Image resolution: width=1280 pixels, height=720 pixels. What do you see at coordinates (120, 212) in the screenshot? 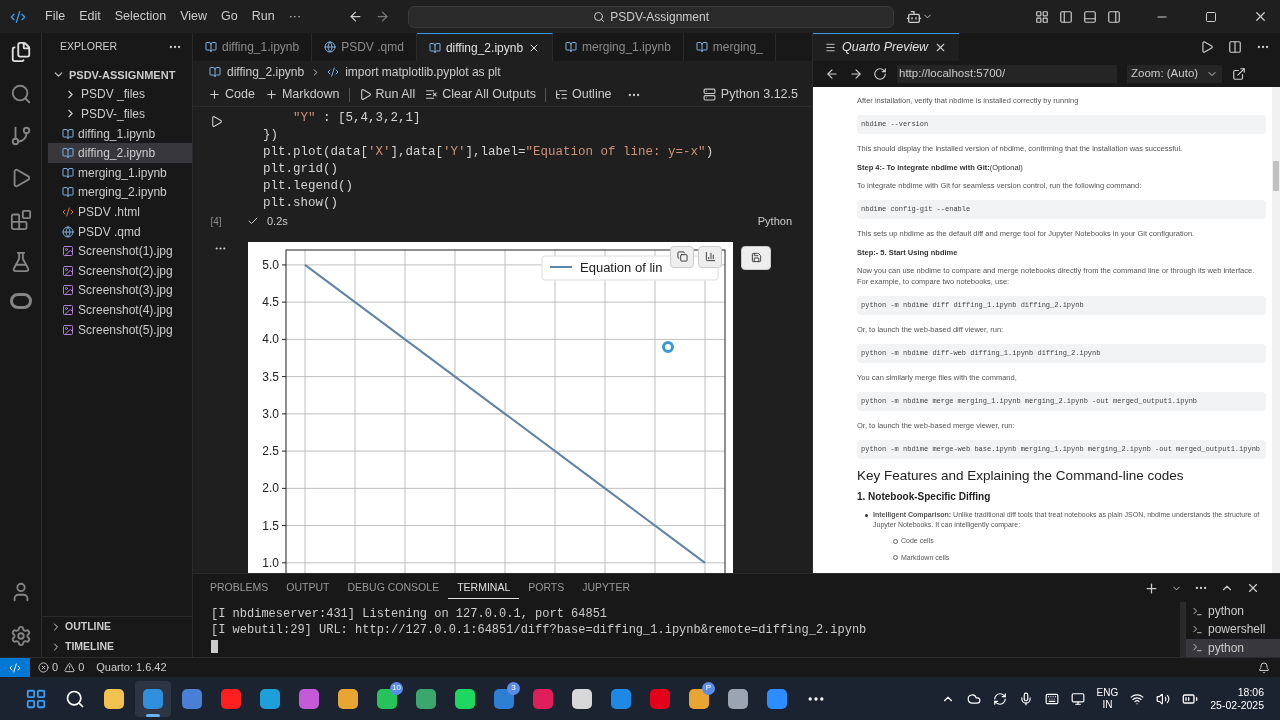
I see `explorer-item: PSDV .html` at bounding box center [120, 212].